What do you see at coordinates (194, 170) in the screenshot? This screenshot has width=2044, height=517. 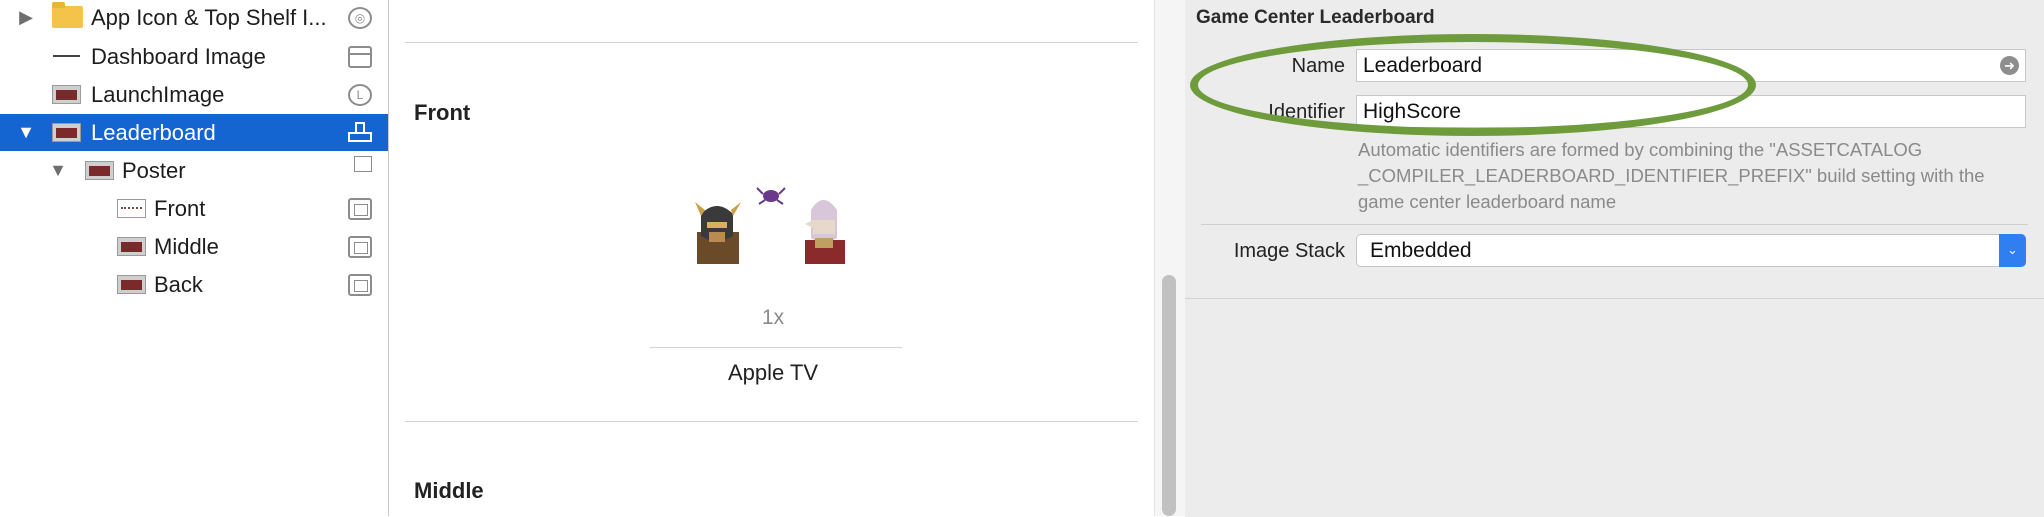 I see `tree-row-poster: ▼ Poster` at bounding box center [194, 170].